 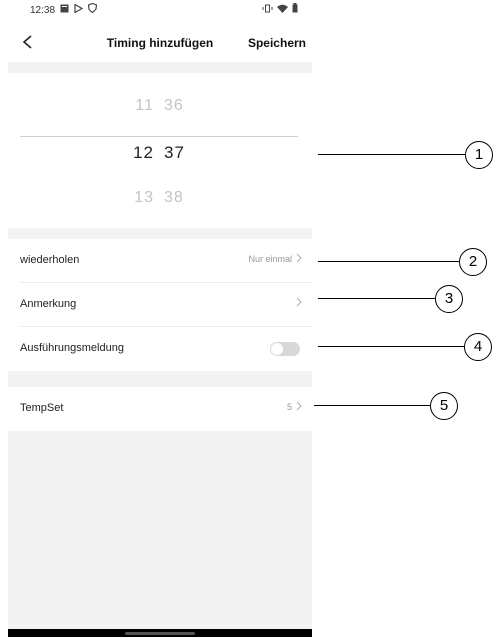 What do you see at coordinates (160, 106) in the screenshot?
I see `picker-row-previous: 11 36` at bounding box center [160, 106].